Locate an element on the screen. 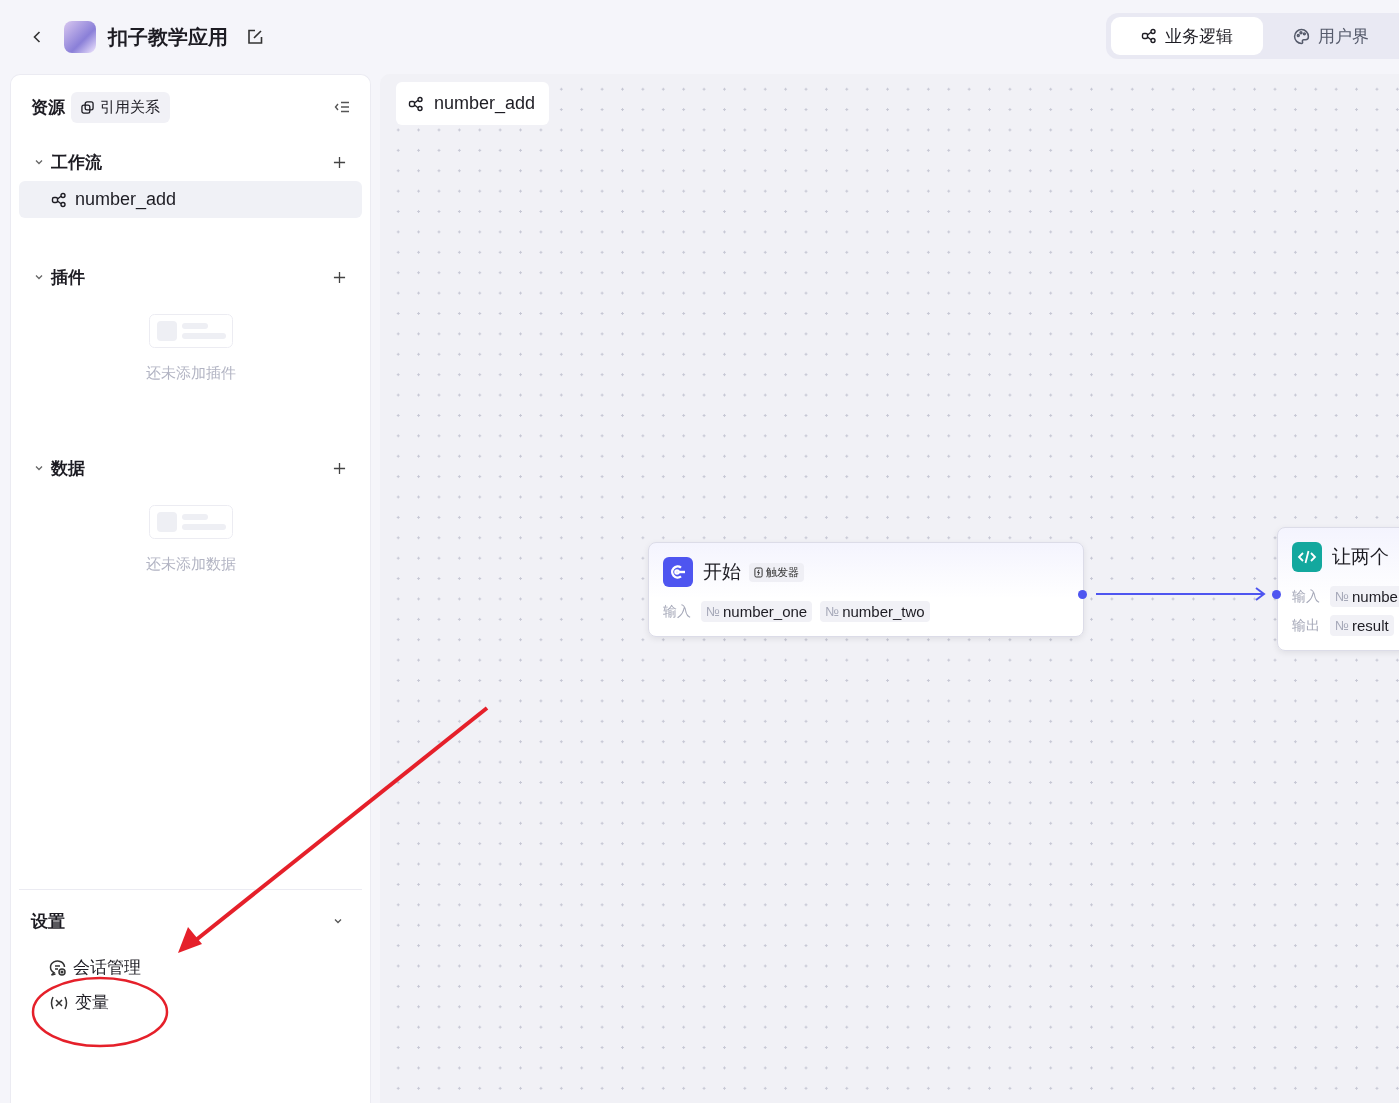 The height and width of the screenshot is (1103, 1399). app-title: 扣子教学应用 is located at coordinates (168, 37).